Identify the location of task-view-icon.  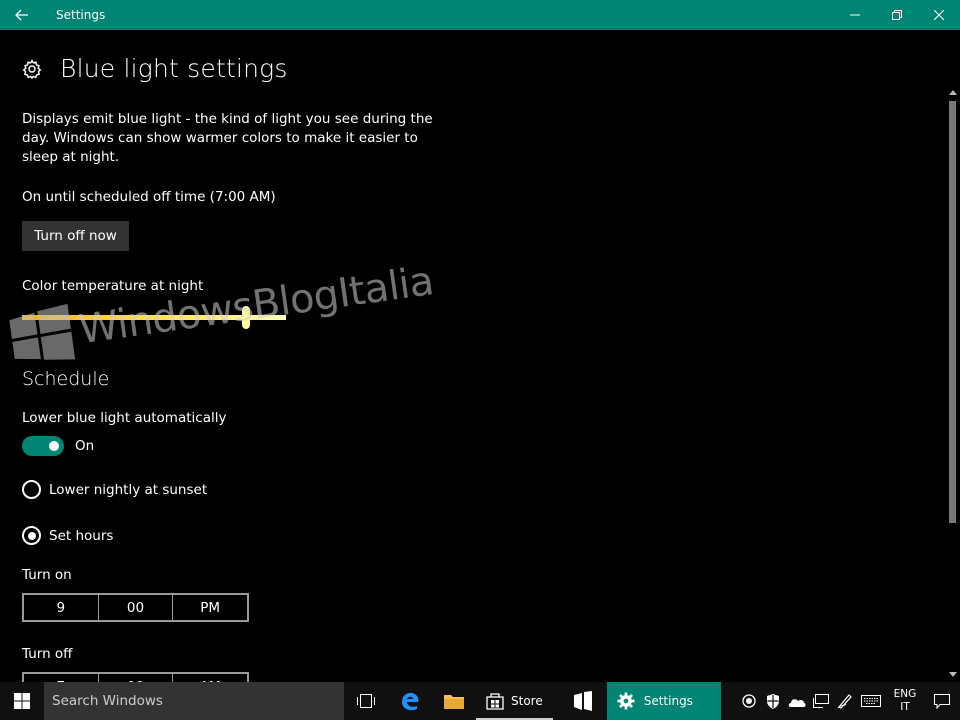
(366, 701).